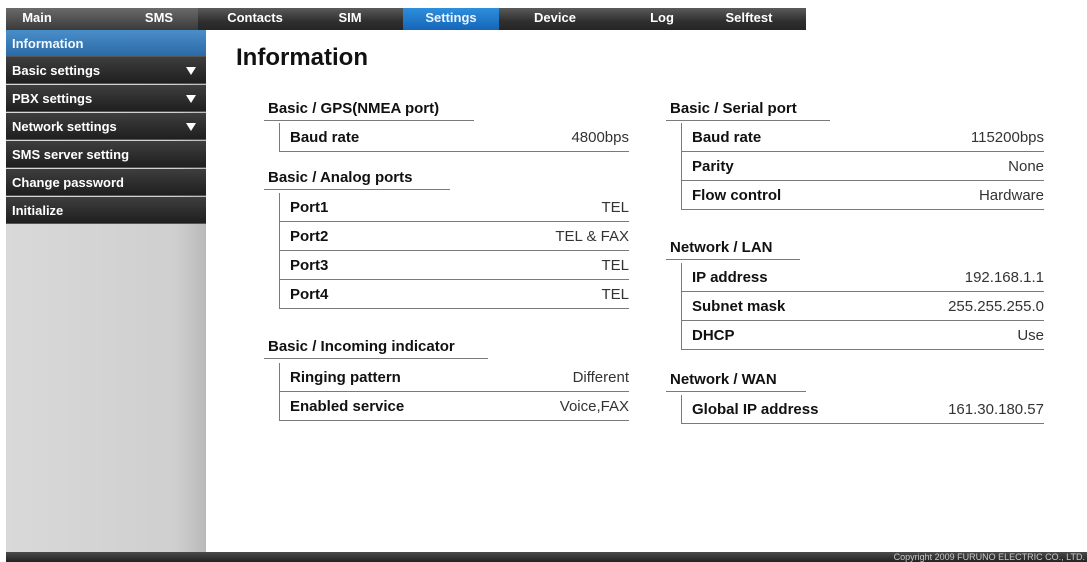  What do you see at coordinates (106, 70) in the screenshot?
I see `sidebar-item-basic-settings: Basic settings` at bounding box center [106, 70].